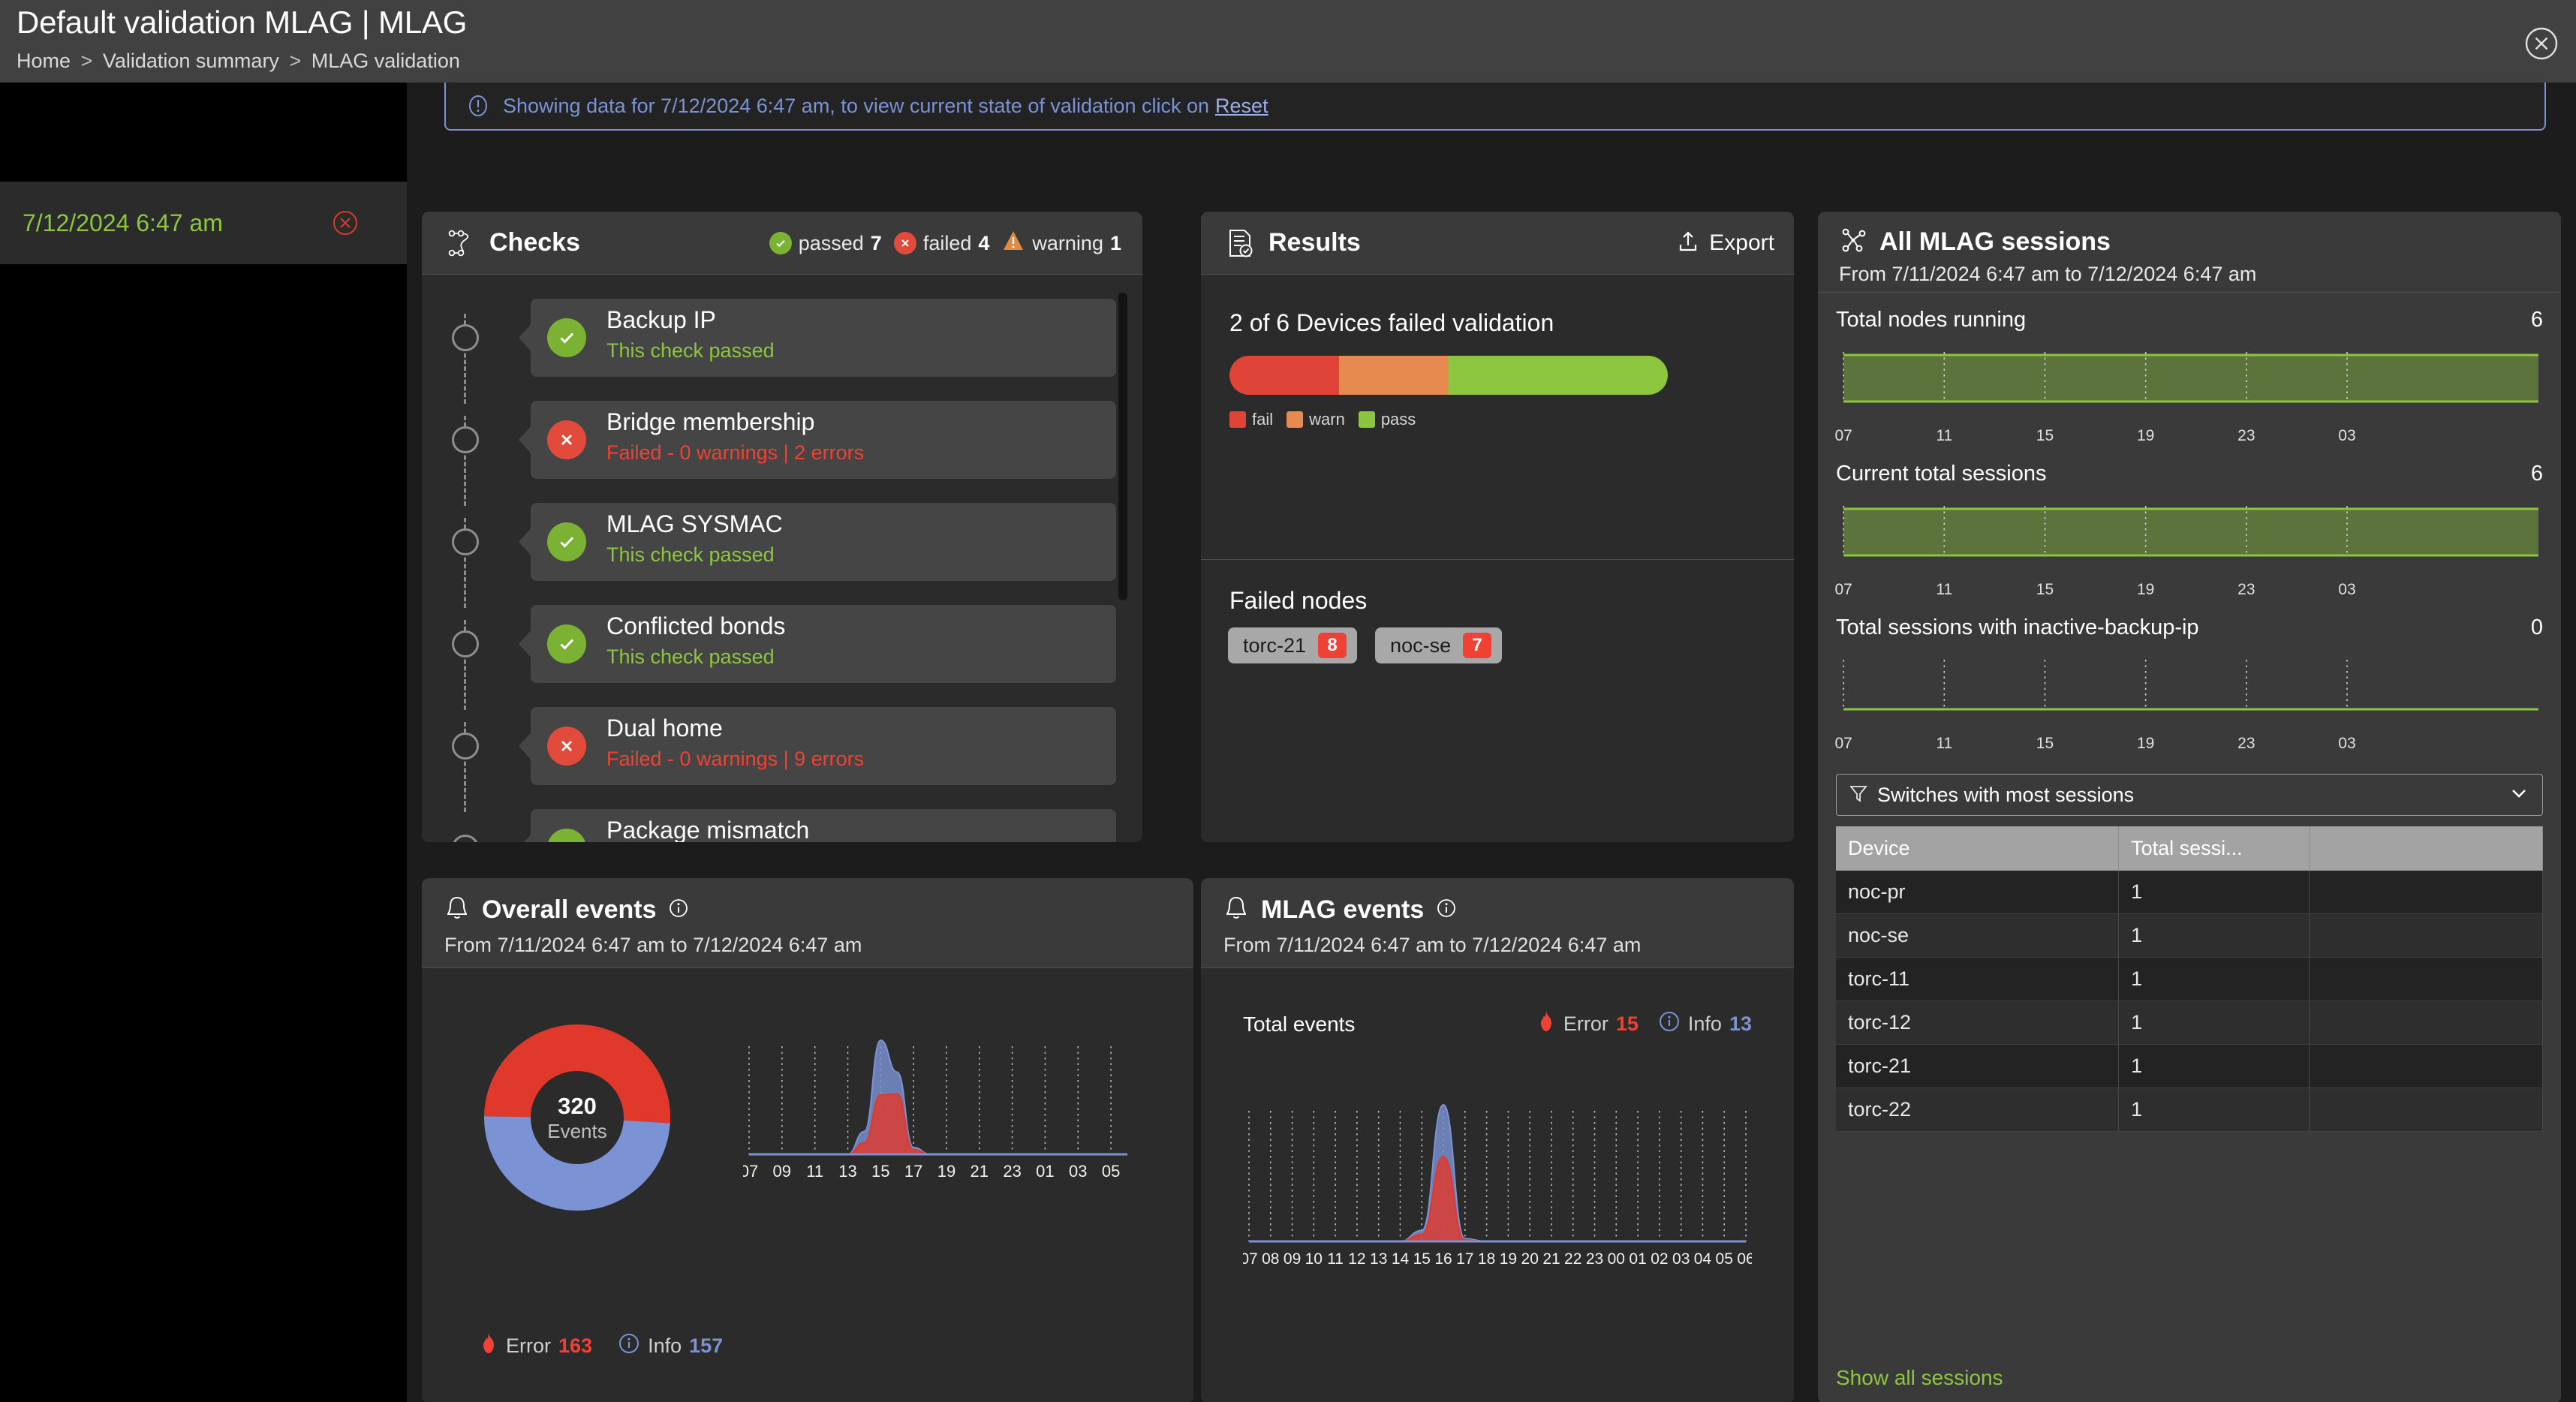  I want to click on table-row: noc-pr 1, so click(2189, 892).